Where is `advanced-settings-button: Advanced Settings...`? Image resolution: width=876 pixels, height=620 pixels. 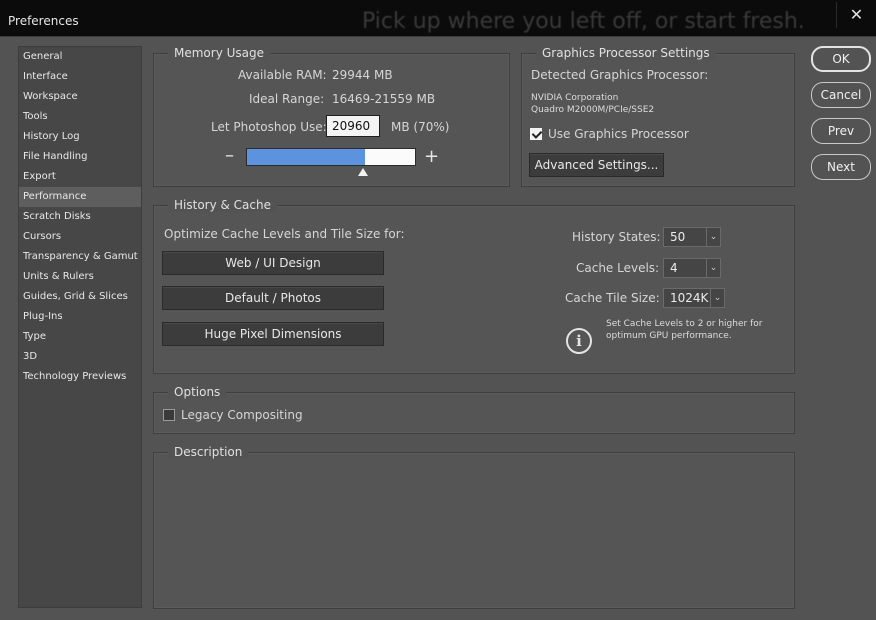
advanced-settings-button: Advanced Settings... is located at coordinates (596, 165).